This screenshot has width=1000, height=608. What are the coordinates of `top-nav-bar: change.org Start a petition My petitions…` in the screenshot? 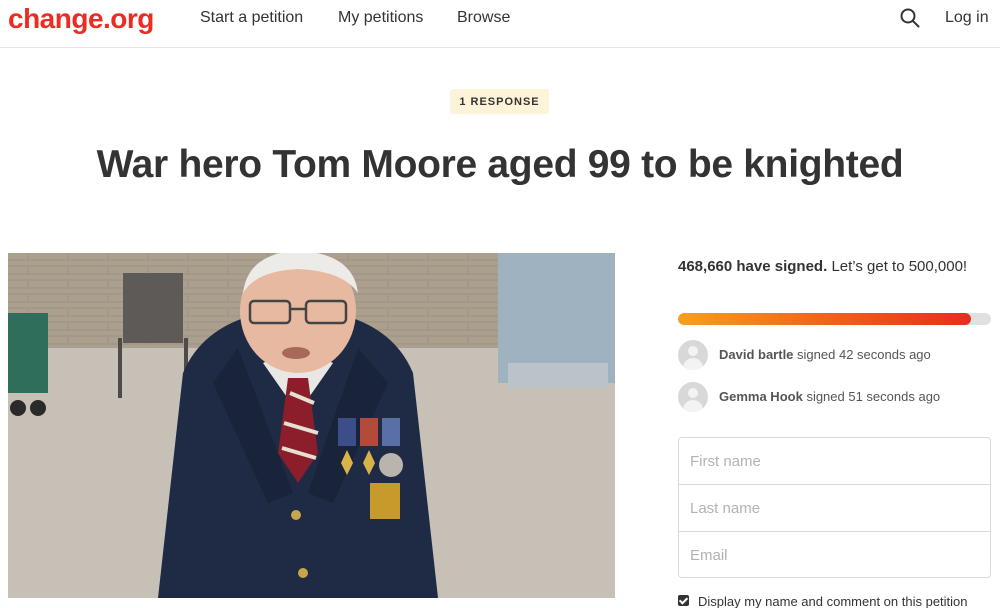 It's located at (500, 24).